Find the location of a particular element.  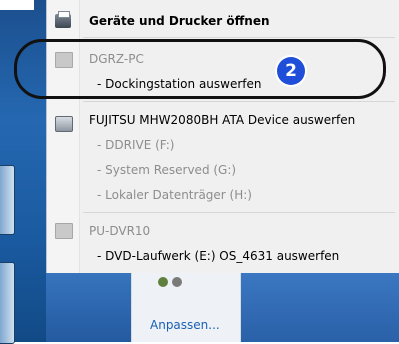

menu-subitem-ddrive: - DDRIVE (F:) is located at coordinates (223, 144).